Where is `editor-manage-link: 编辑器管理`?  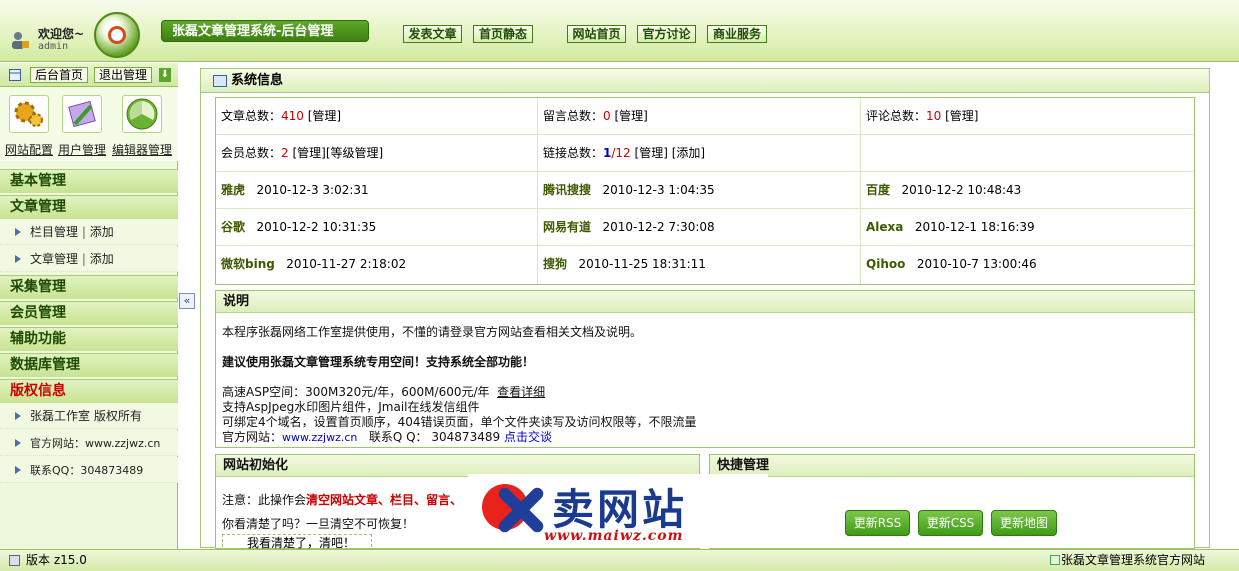
editor-manage-link: 编辑器管理 is located at coordinates (142, 149).